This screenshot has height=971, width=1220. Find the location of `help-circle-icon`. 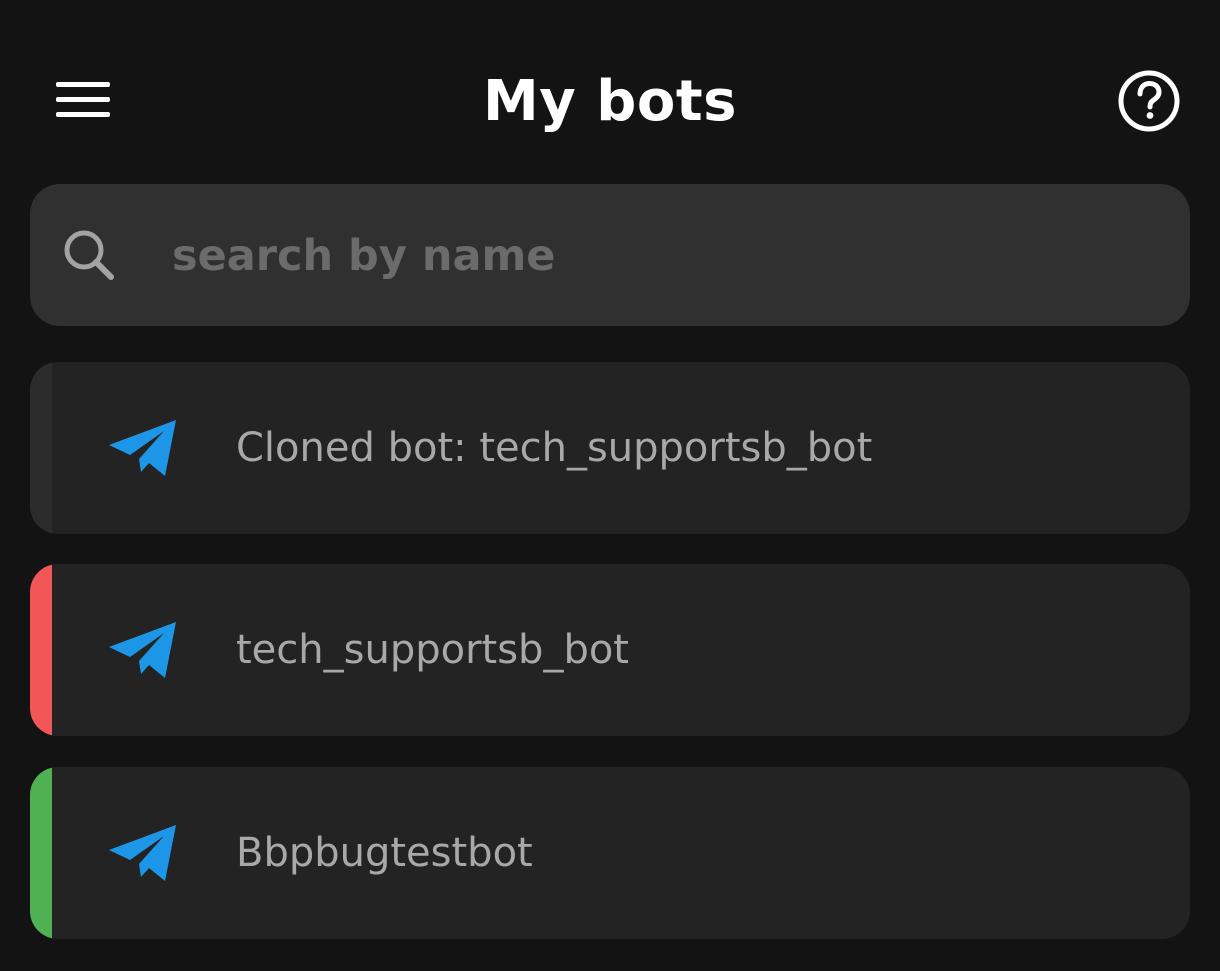

help-circle-icon is located at coordinates (1149, 101).